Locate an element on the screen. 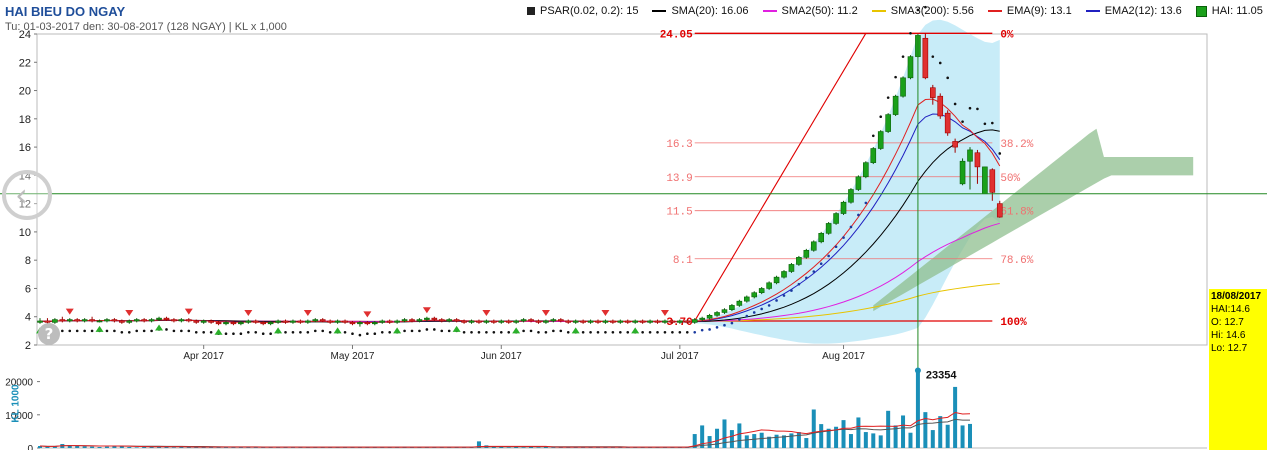 Image resolution: width=1267 pixels, height=455 pixels. fib-level-percent: 78.6% is located at coordinates (1016, 261).